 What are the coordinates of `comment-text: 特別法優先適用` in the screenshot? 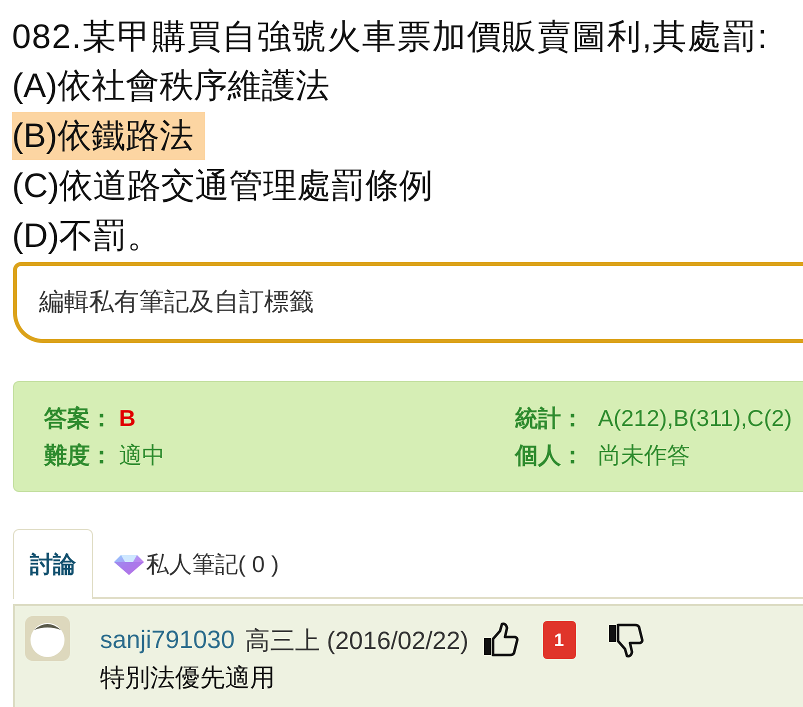 It's located at (187, 678).